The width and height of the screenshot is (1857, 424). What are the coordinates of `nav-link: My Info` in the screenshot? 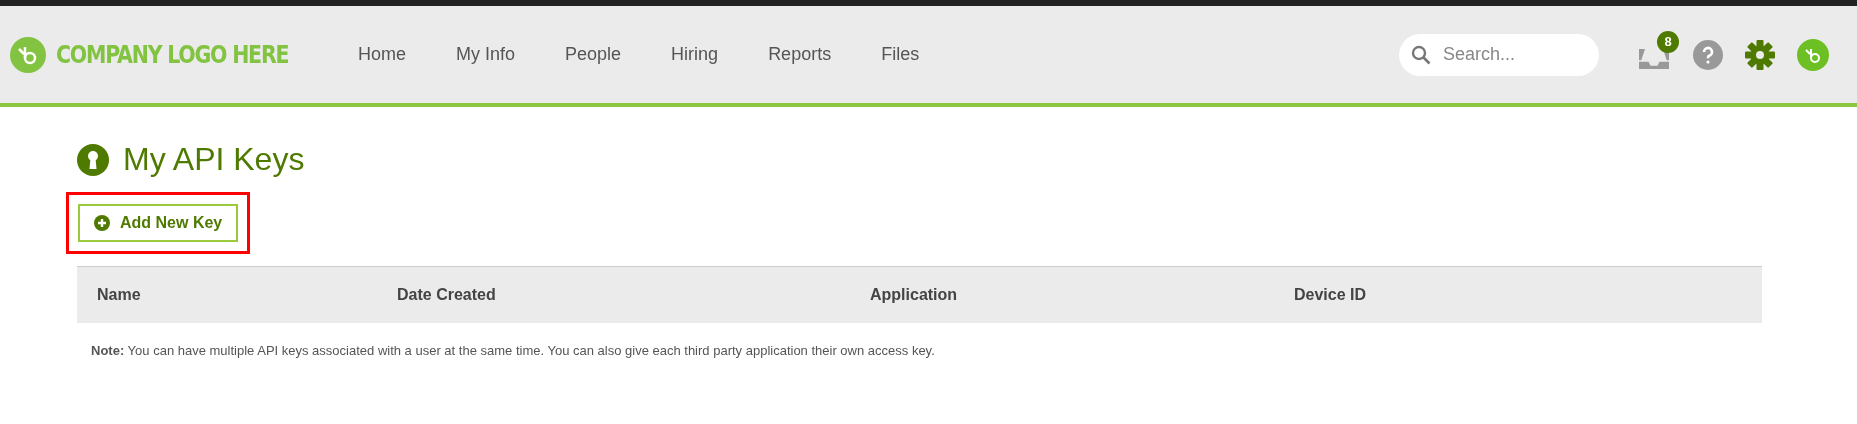 It's located at (486, 54).